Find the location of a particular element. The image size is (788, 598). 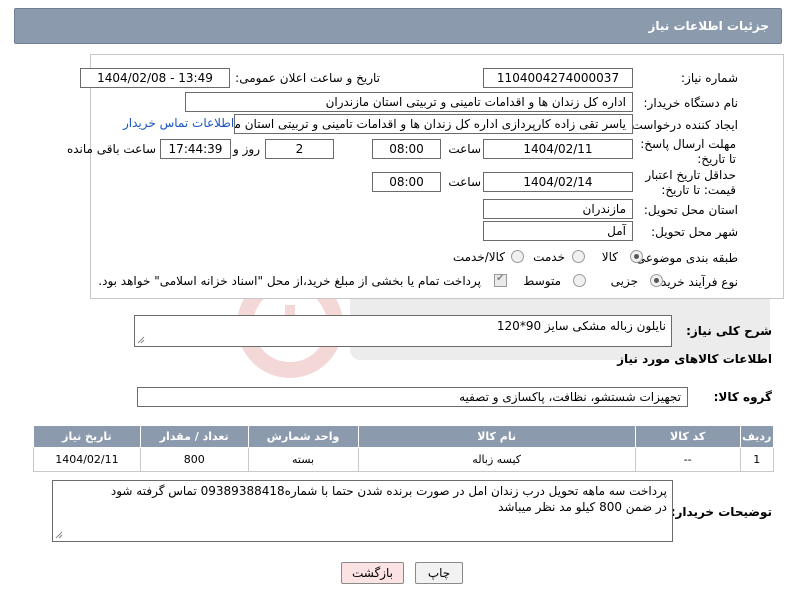

purchase-medium-radio is located at coordinates (579, 280).